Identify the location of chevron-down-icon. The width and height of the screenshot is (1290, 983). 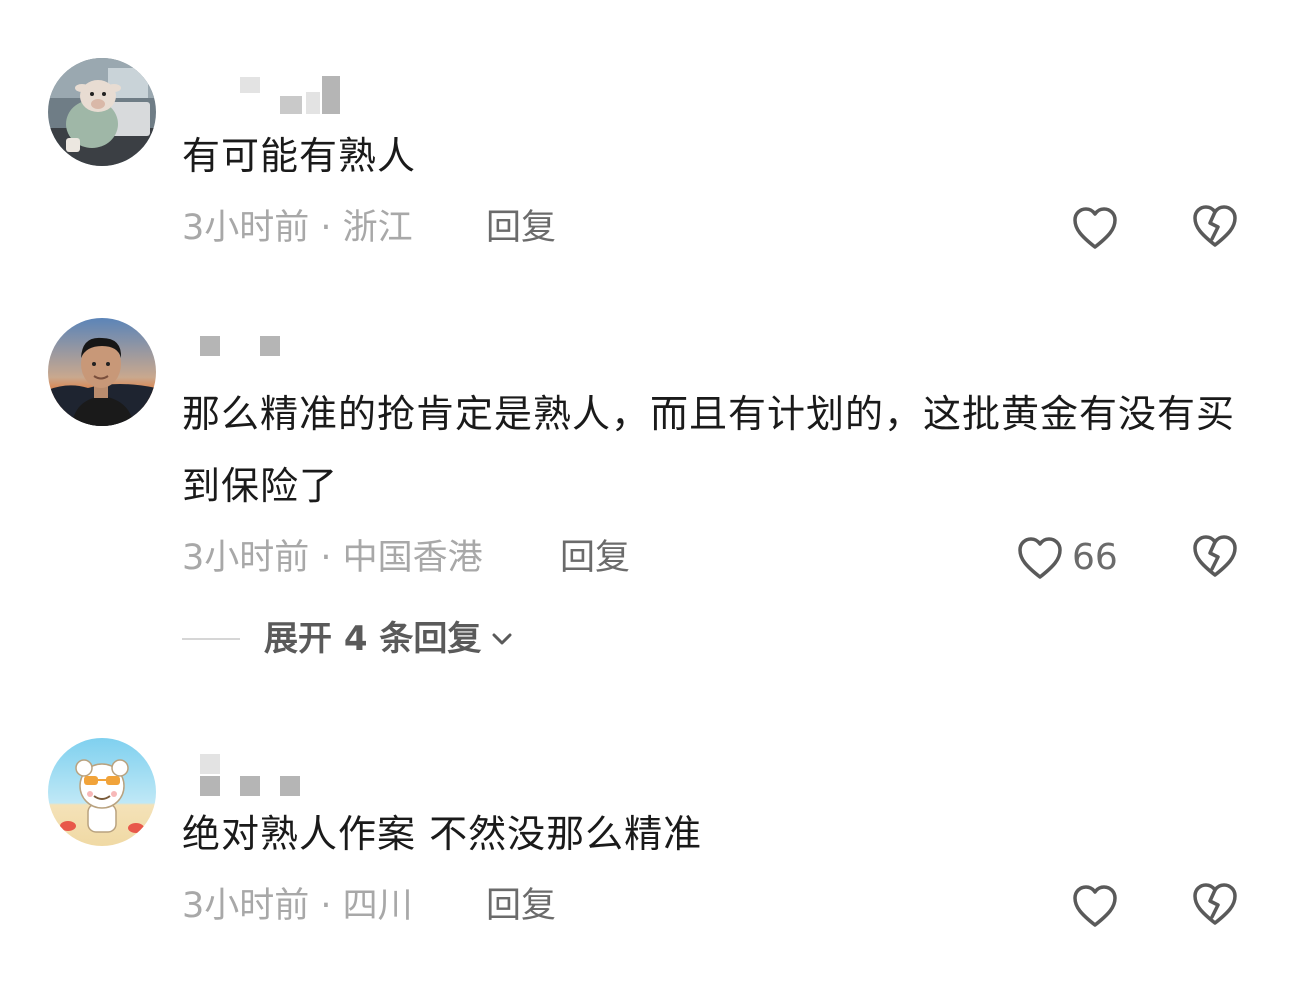
(502, 639).